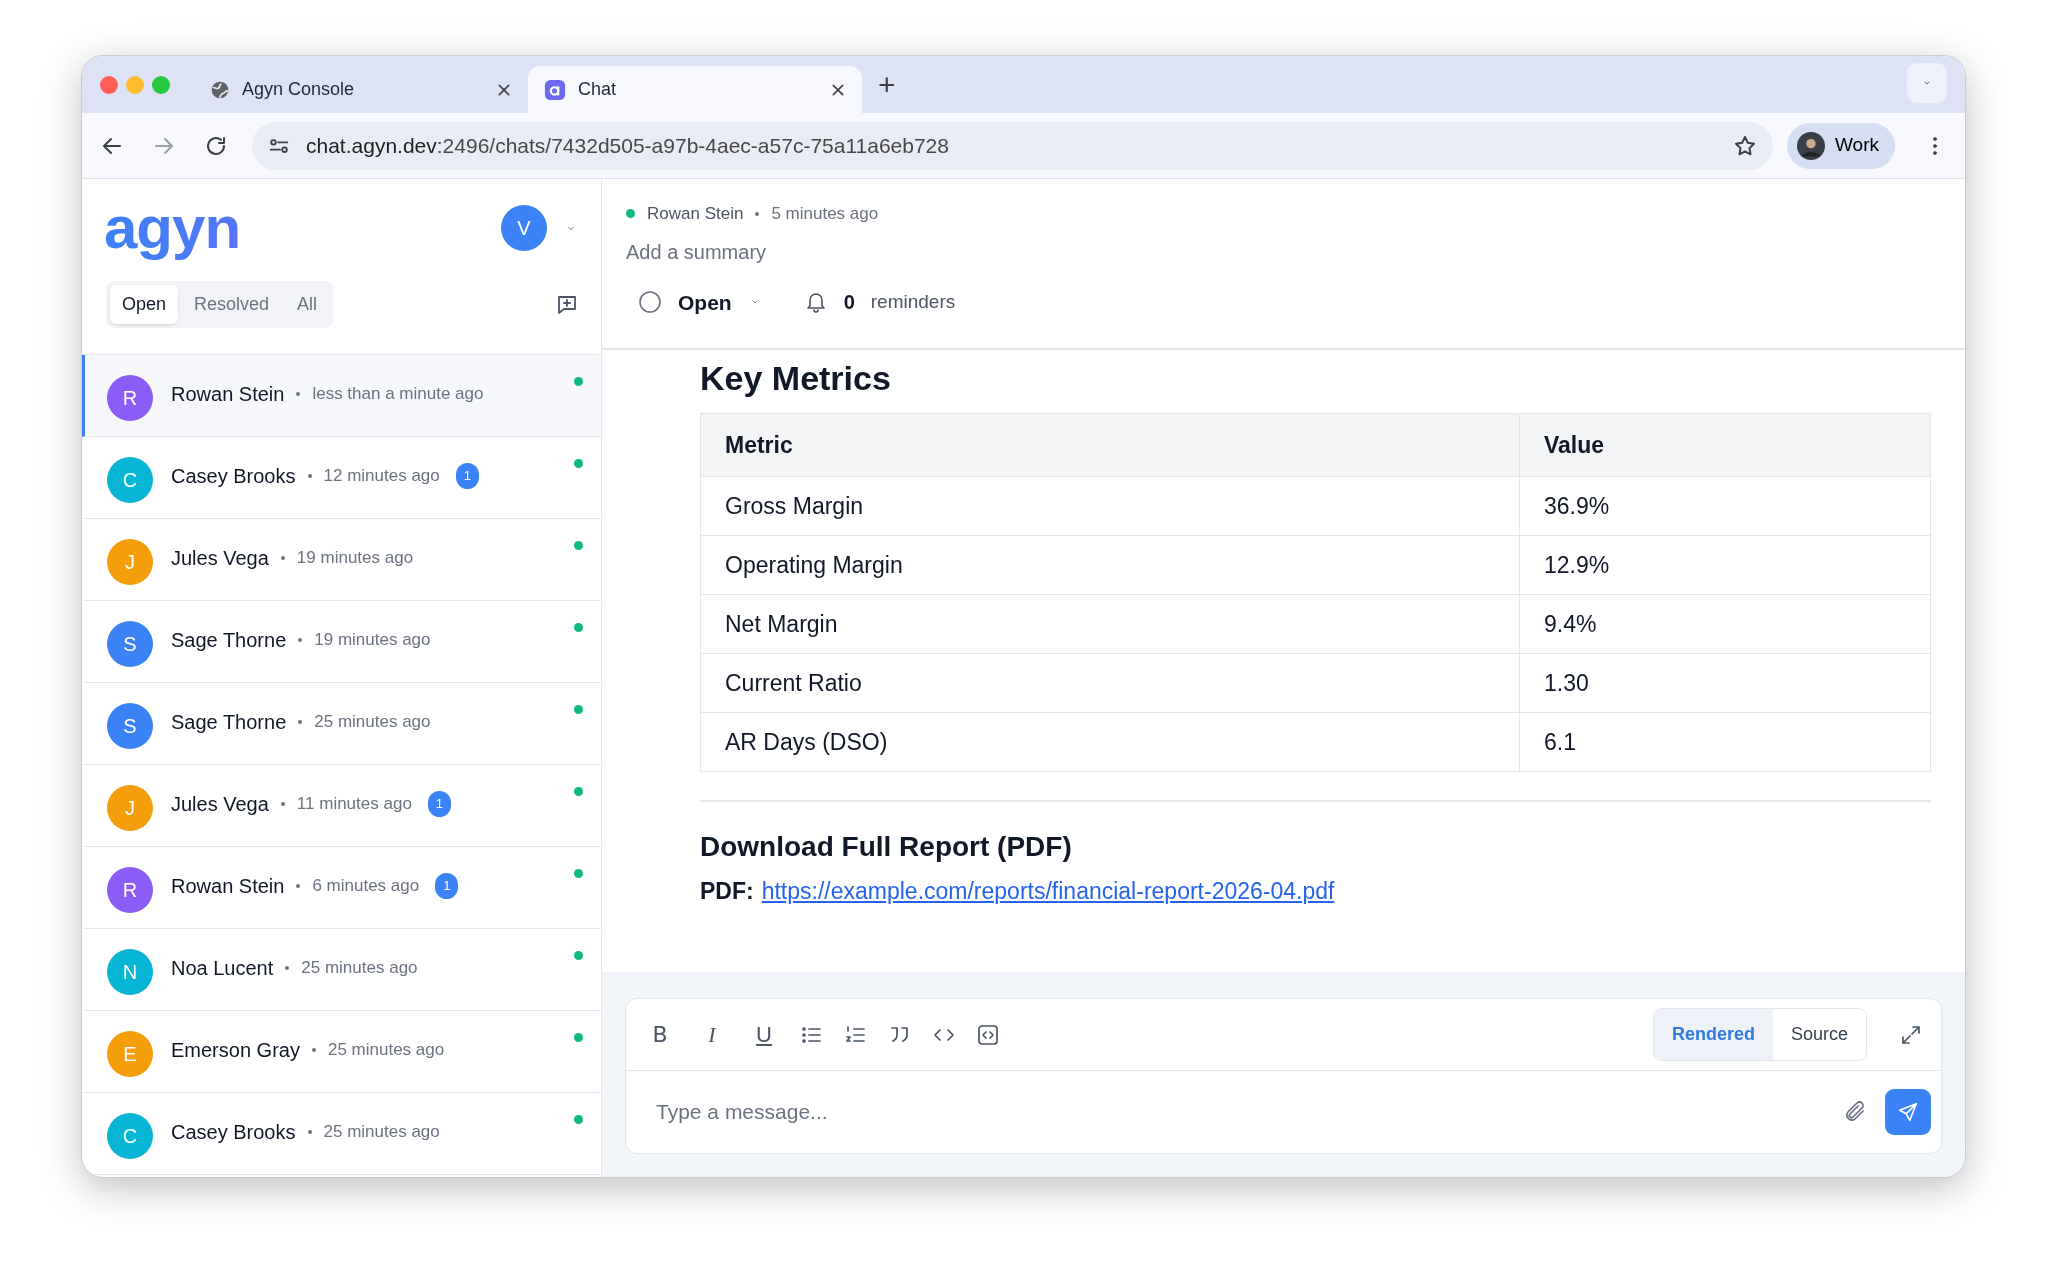  Describe the element at coordinates (1110, 445) in the screenshot. I see `column-header: Metric` at that location.